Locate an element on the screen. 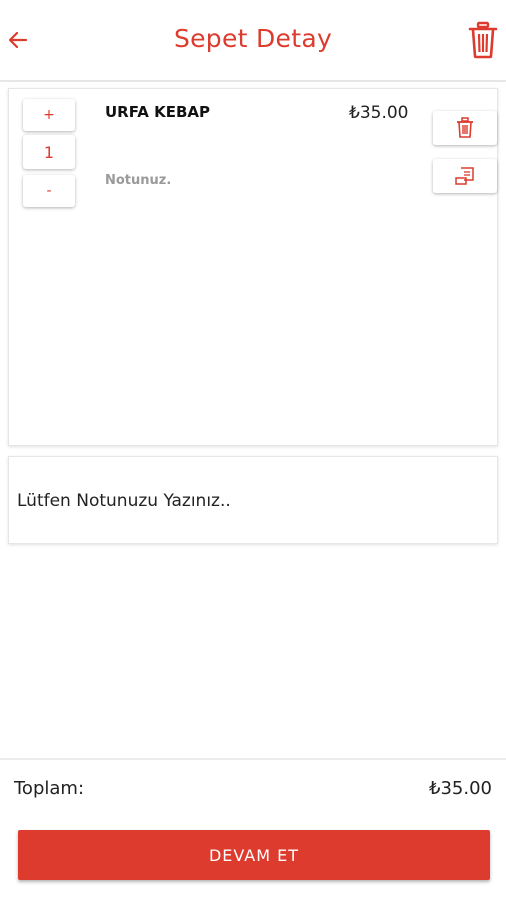  order-note-box is located at coordinates (253, 500).